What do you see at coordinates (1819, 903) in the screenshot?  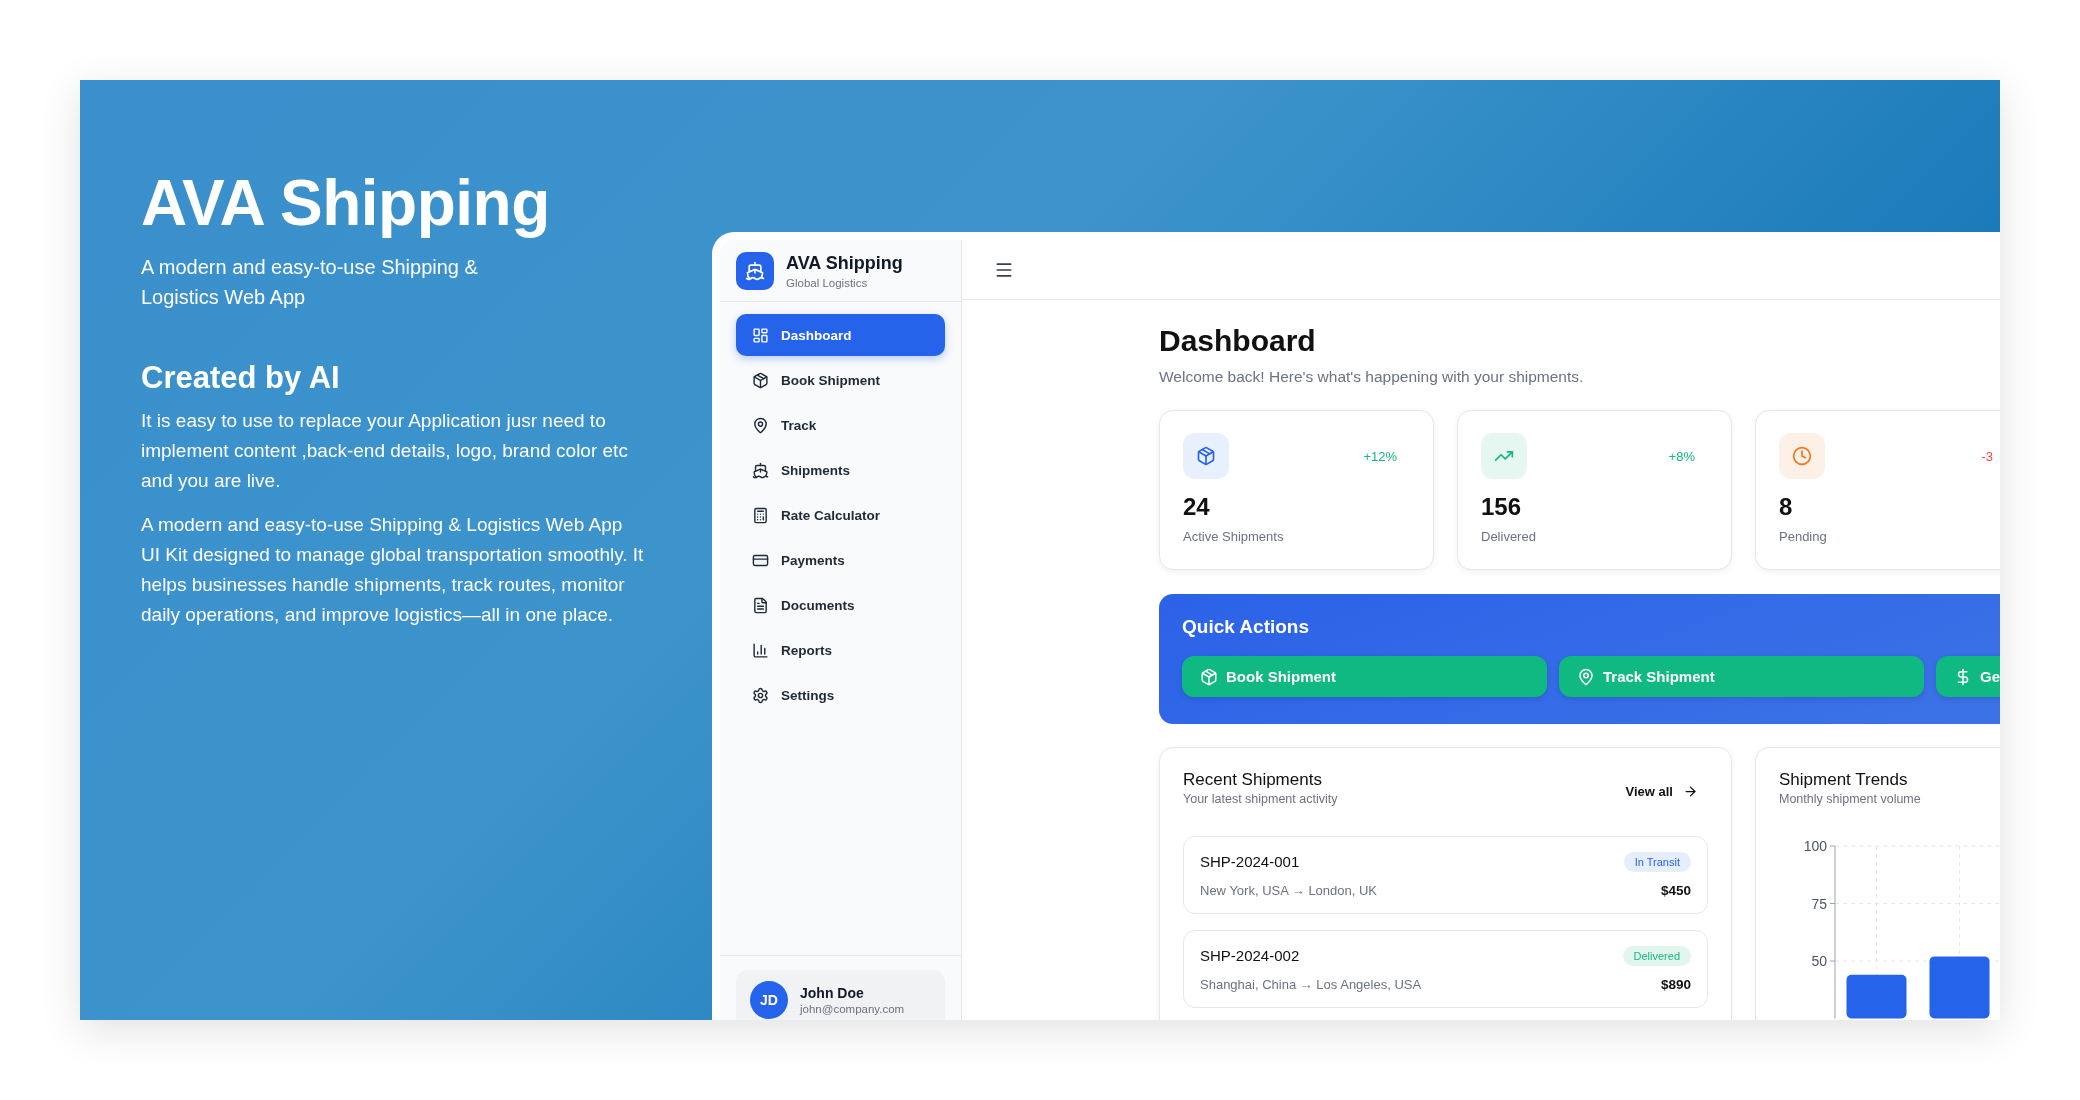 I see `axis-label: 75` at bounding box center [1819, 903].